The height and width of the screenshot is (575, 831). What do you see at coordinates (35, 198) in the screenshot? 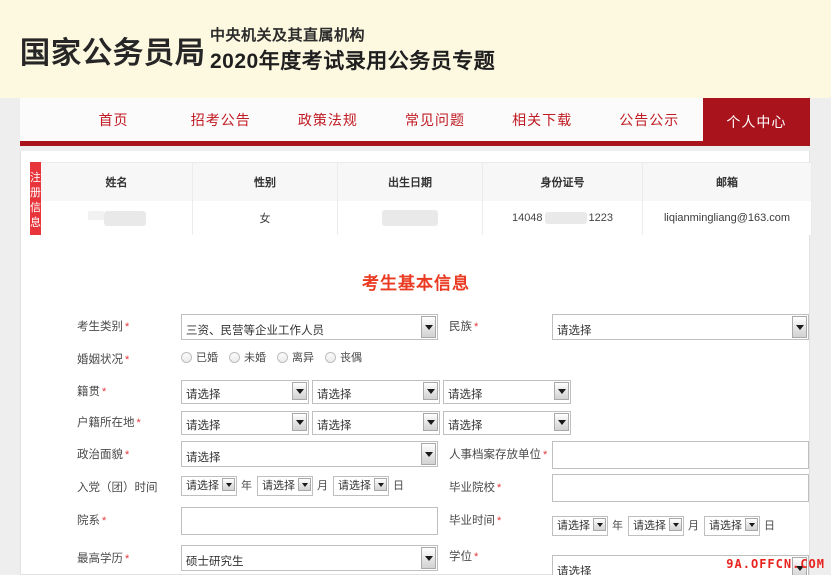
I see `registration-info-tag: 注册信息` at bounding box center [35, 198].